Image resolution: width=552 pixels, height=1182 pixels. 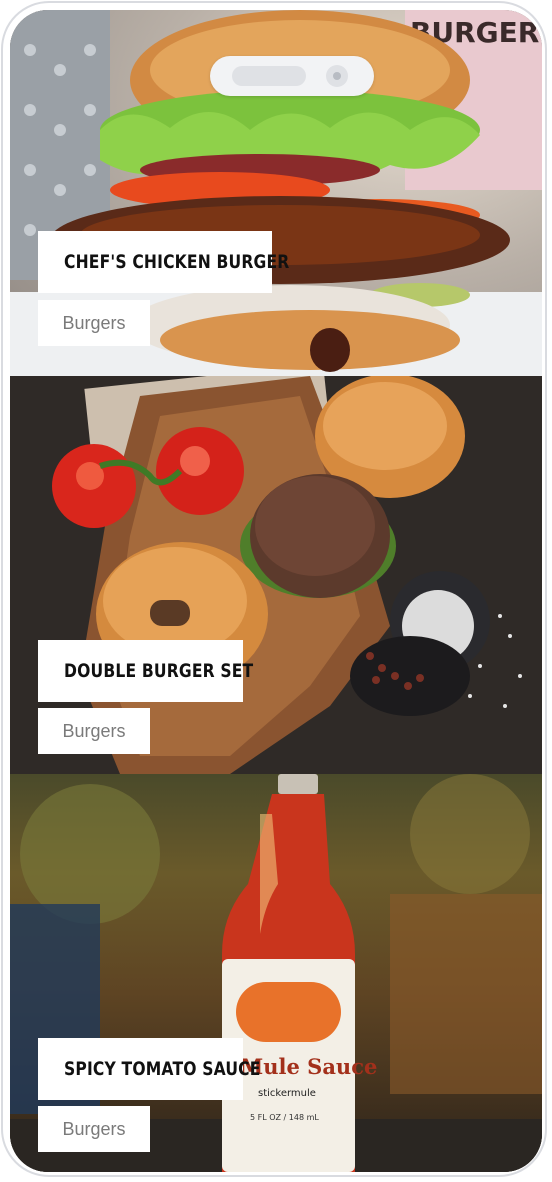 I want to click on speaker-pill, so click(x=269, y=76).